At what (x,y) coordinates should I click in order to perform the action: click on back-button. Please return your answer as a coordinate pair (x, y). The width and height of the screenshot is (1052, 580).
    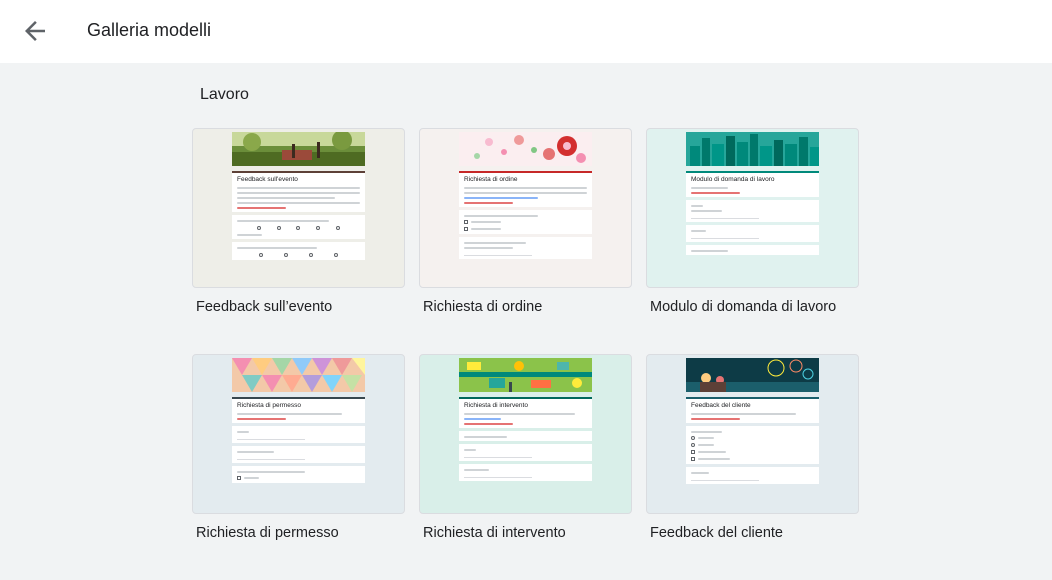
    Looking at the image, I should click on (35, 31).